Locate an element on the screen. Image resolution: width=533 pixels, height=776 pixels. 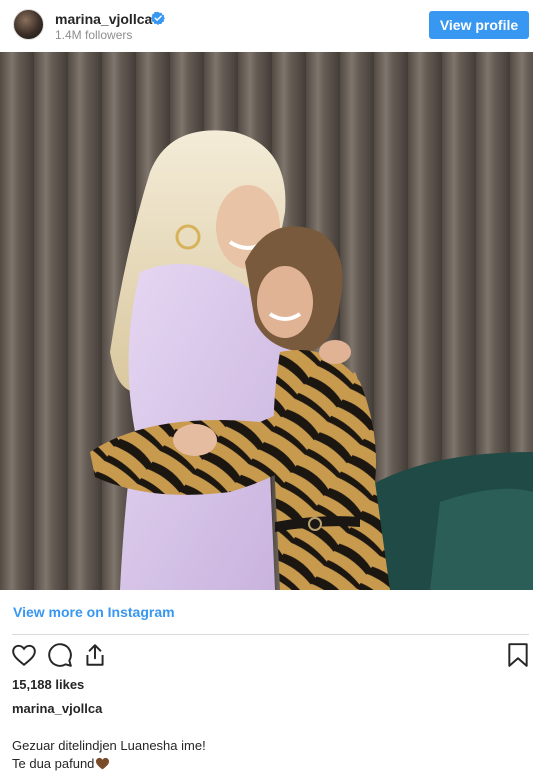
follower-count: 1.4M followers is located at coordinates (94, 35).